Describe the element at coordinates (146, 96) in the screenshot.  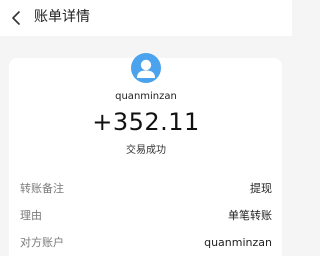
I see `payee-username: quanminzan` at that location.